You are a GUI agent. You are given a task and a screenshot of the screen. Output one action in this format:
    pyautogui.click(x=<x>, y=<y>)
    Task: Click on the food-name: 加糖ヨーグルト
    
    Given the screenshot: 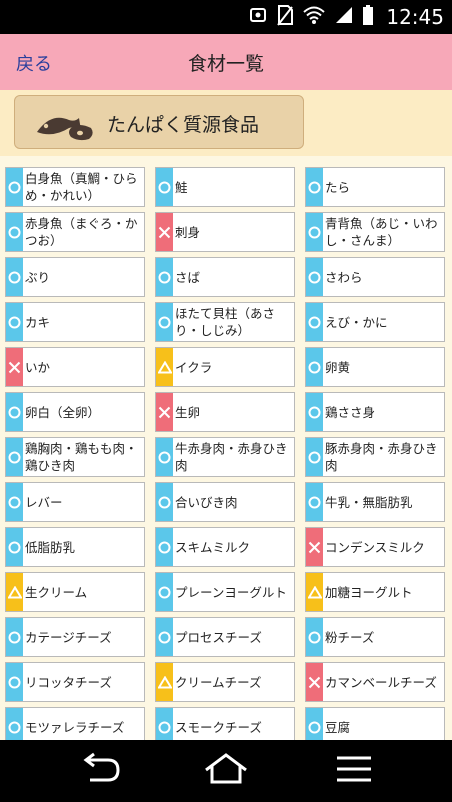 What is the action you would take?
    pyautogui.click(x=369, y=592)
    